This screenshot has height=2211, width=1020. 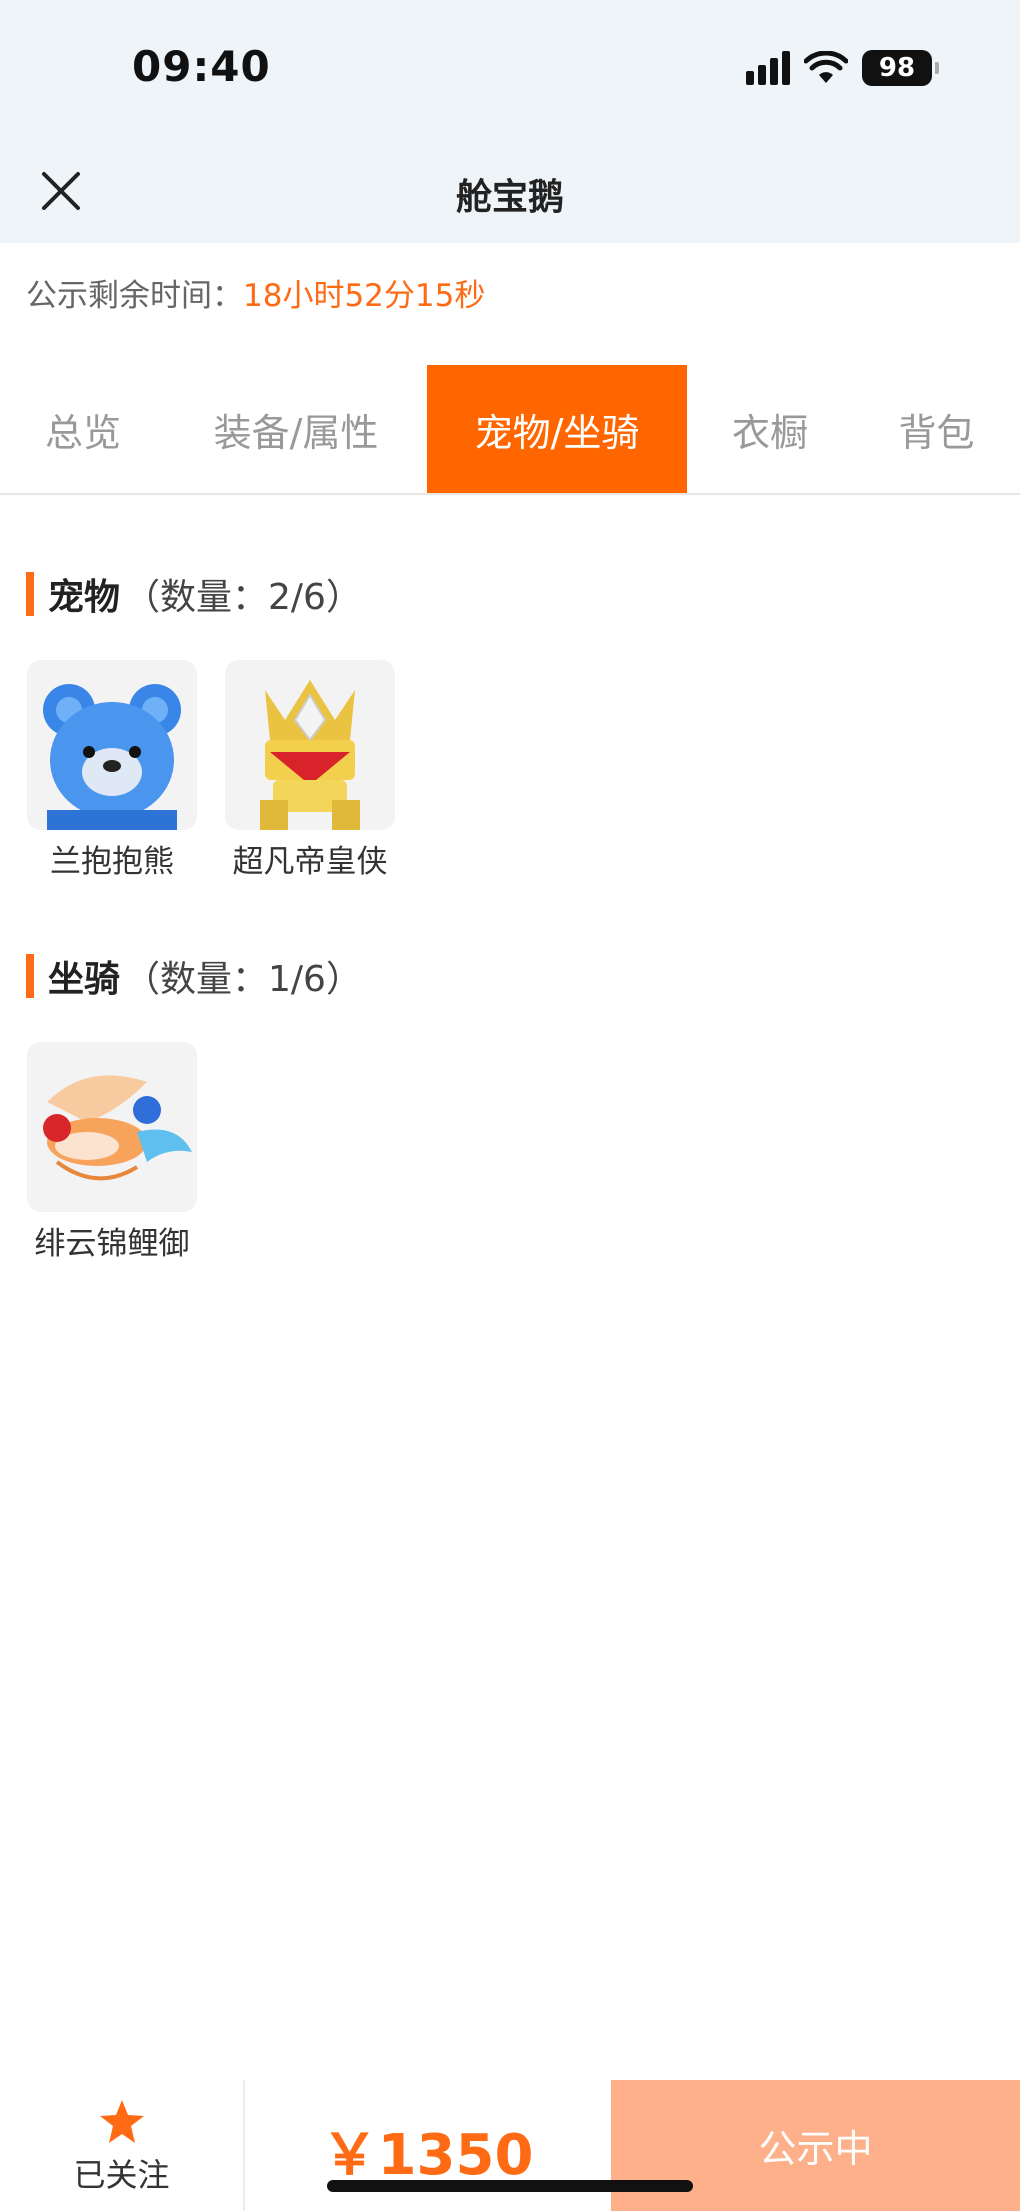 What do you see at coordinates (897, 68) in the screenshot?
I see `battery-level: 98` at bounding box center [897, 68].